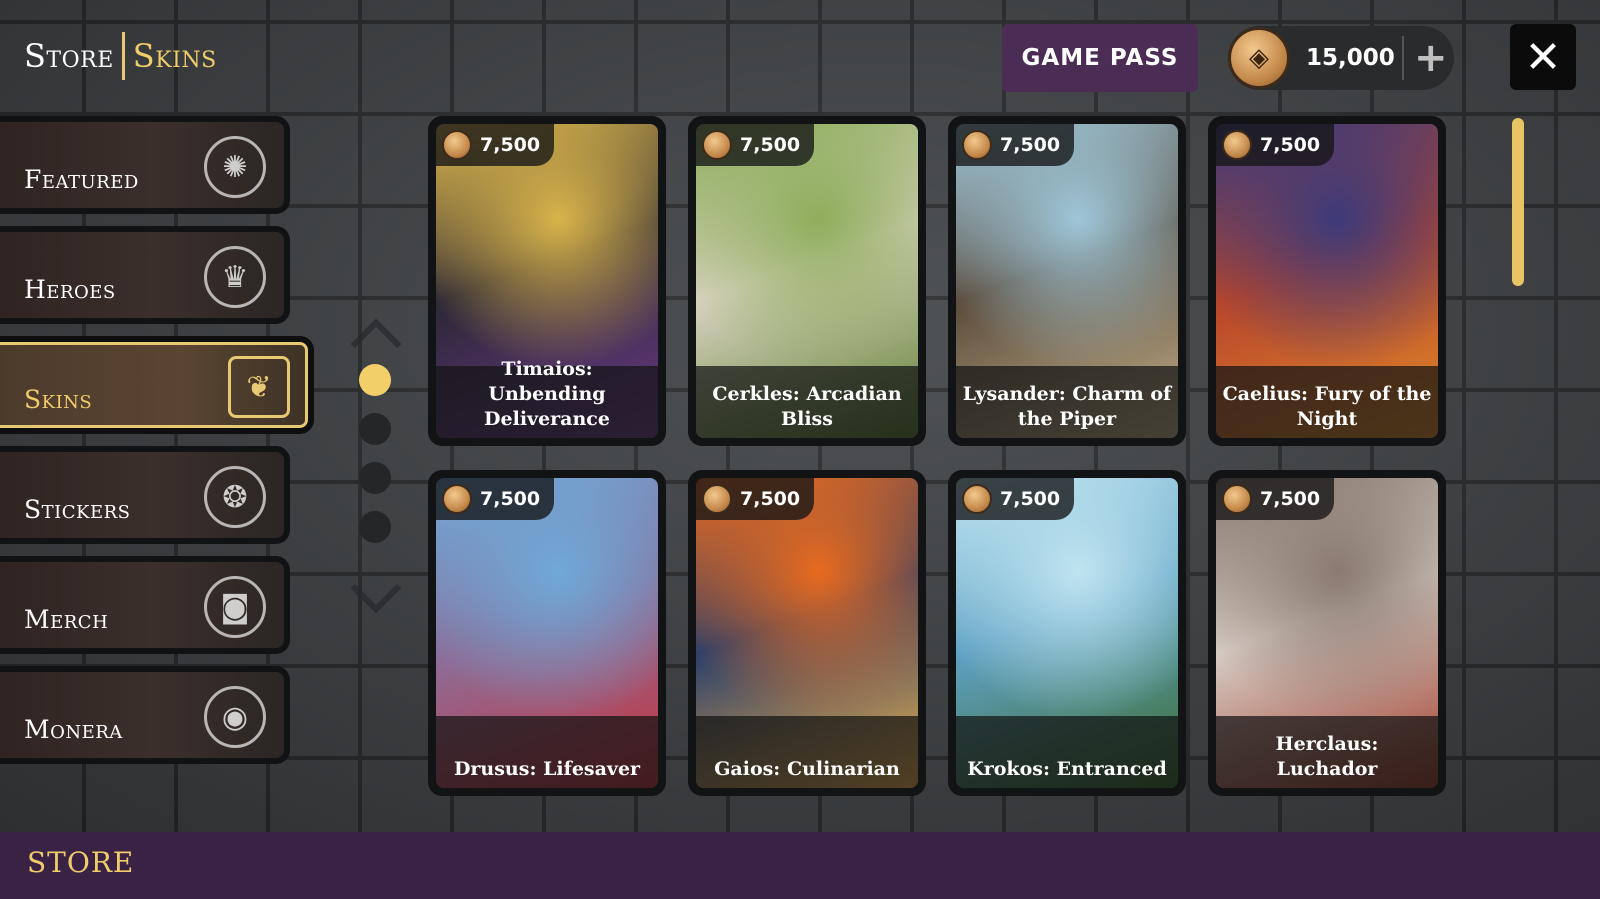  I want to click on skin-name: Drusus: Lifesaver, so click(547, 769).